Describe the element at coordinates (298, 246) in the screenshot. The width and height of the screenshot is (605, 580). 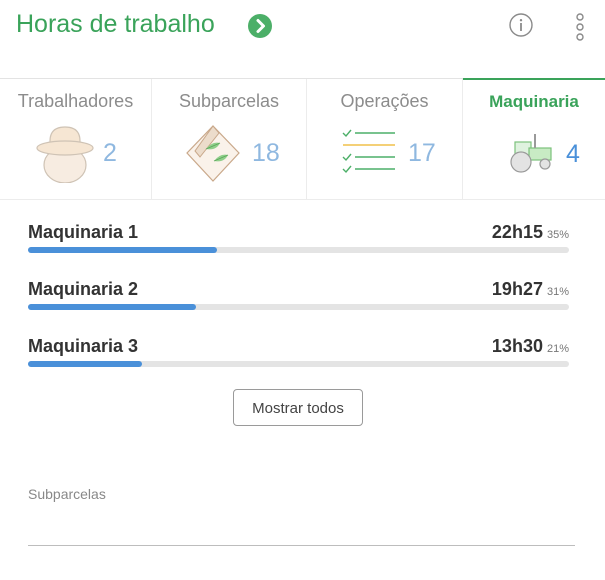
I see `list-item: Maquinaria 1 22h15 35%` at that location.